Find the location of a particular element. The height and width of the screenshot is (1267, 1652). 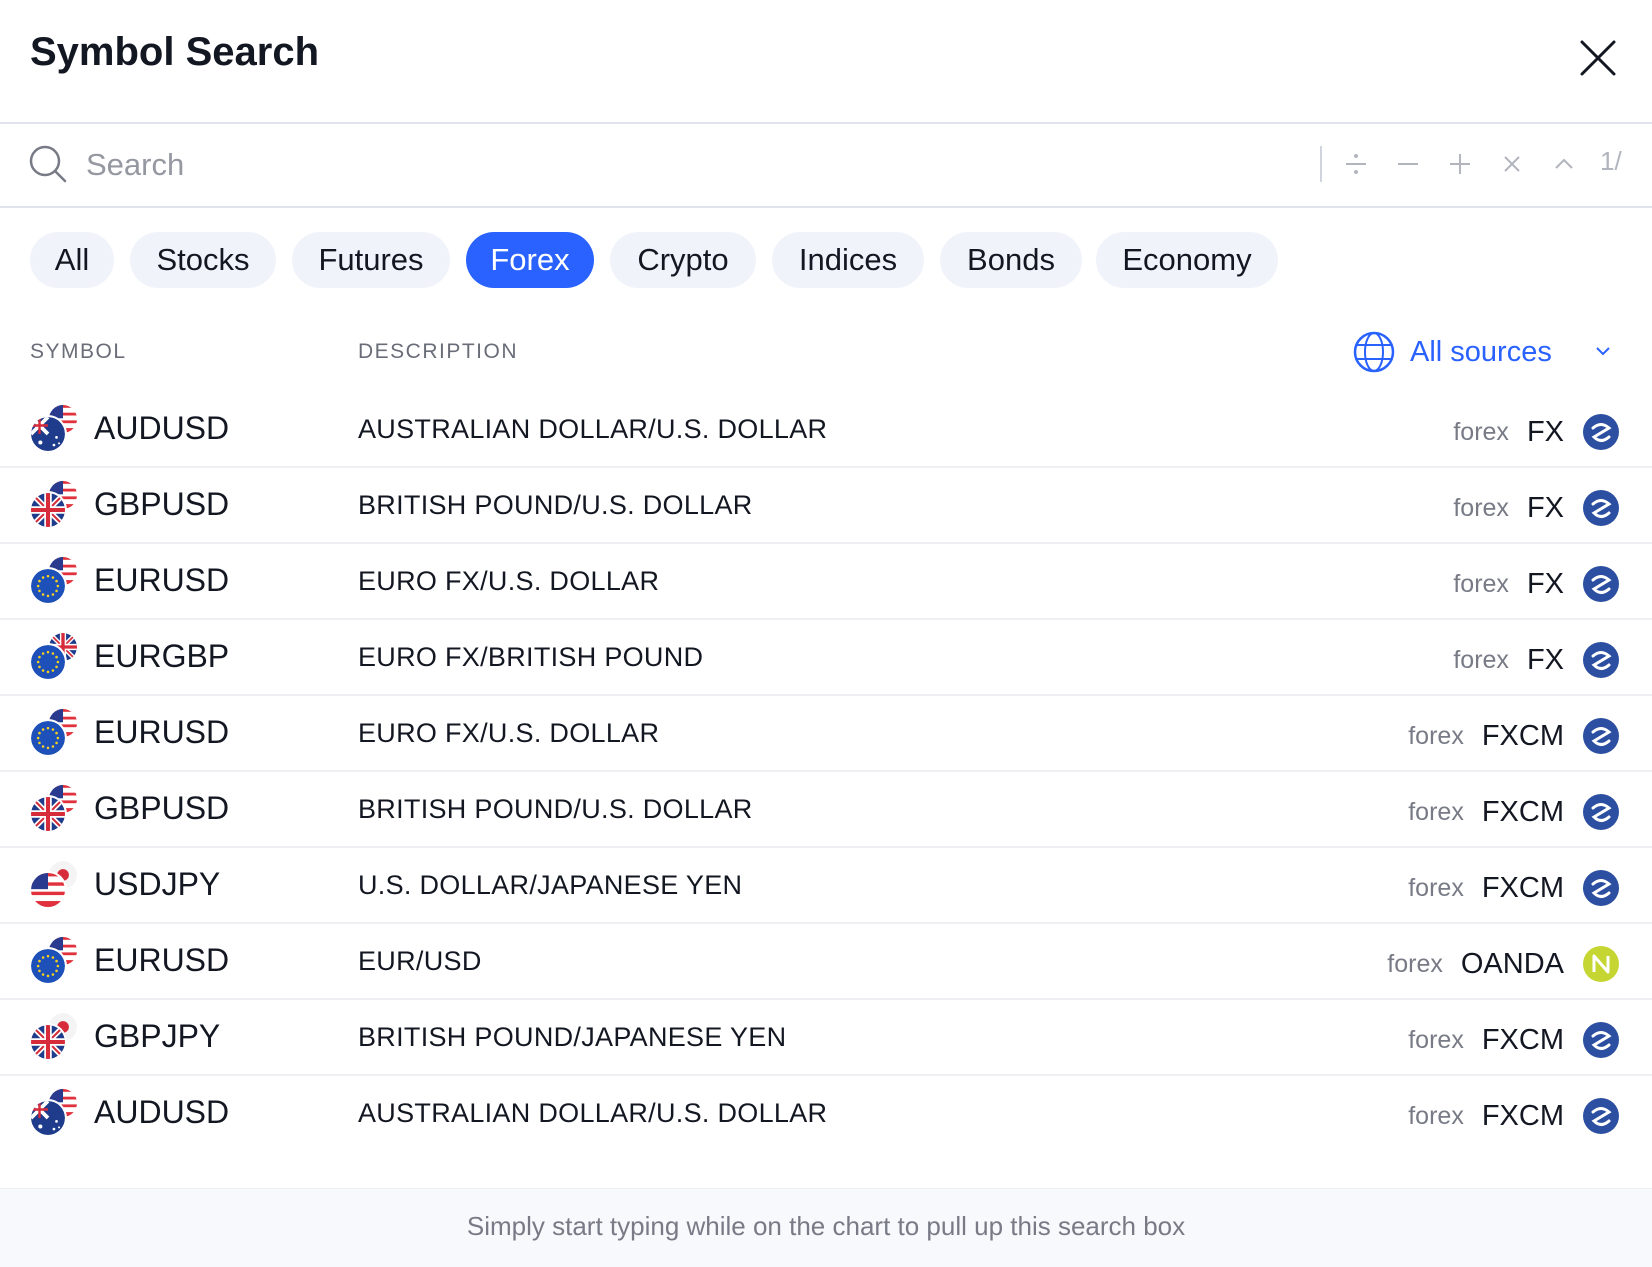

divide-icon is located at coordinates (1356, 164).